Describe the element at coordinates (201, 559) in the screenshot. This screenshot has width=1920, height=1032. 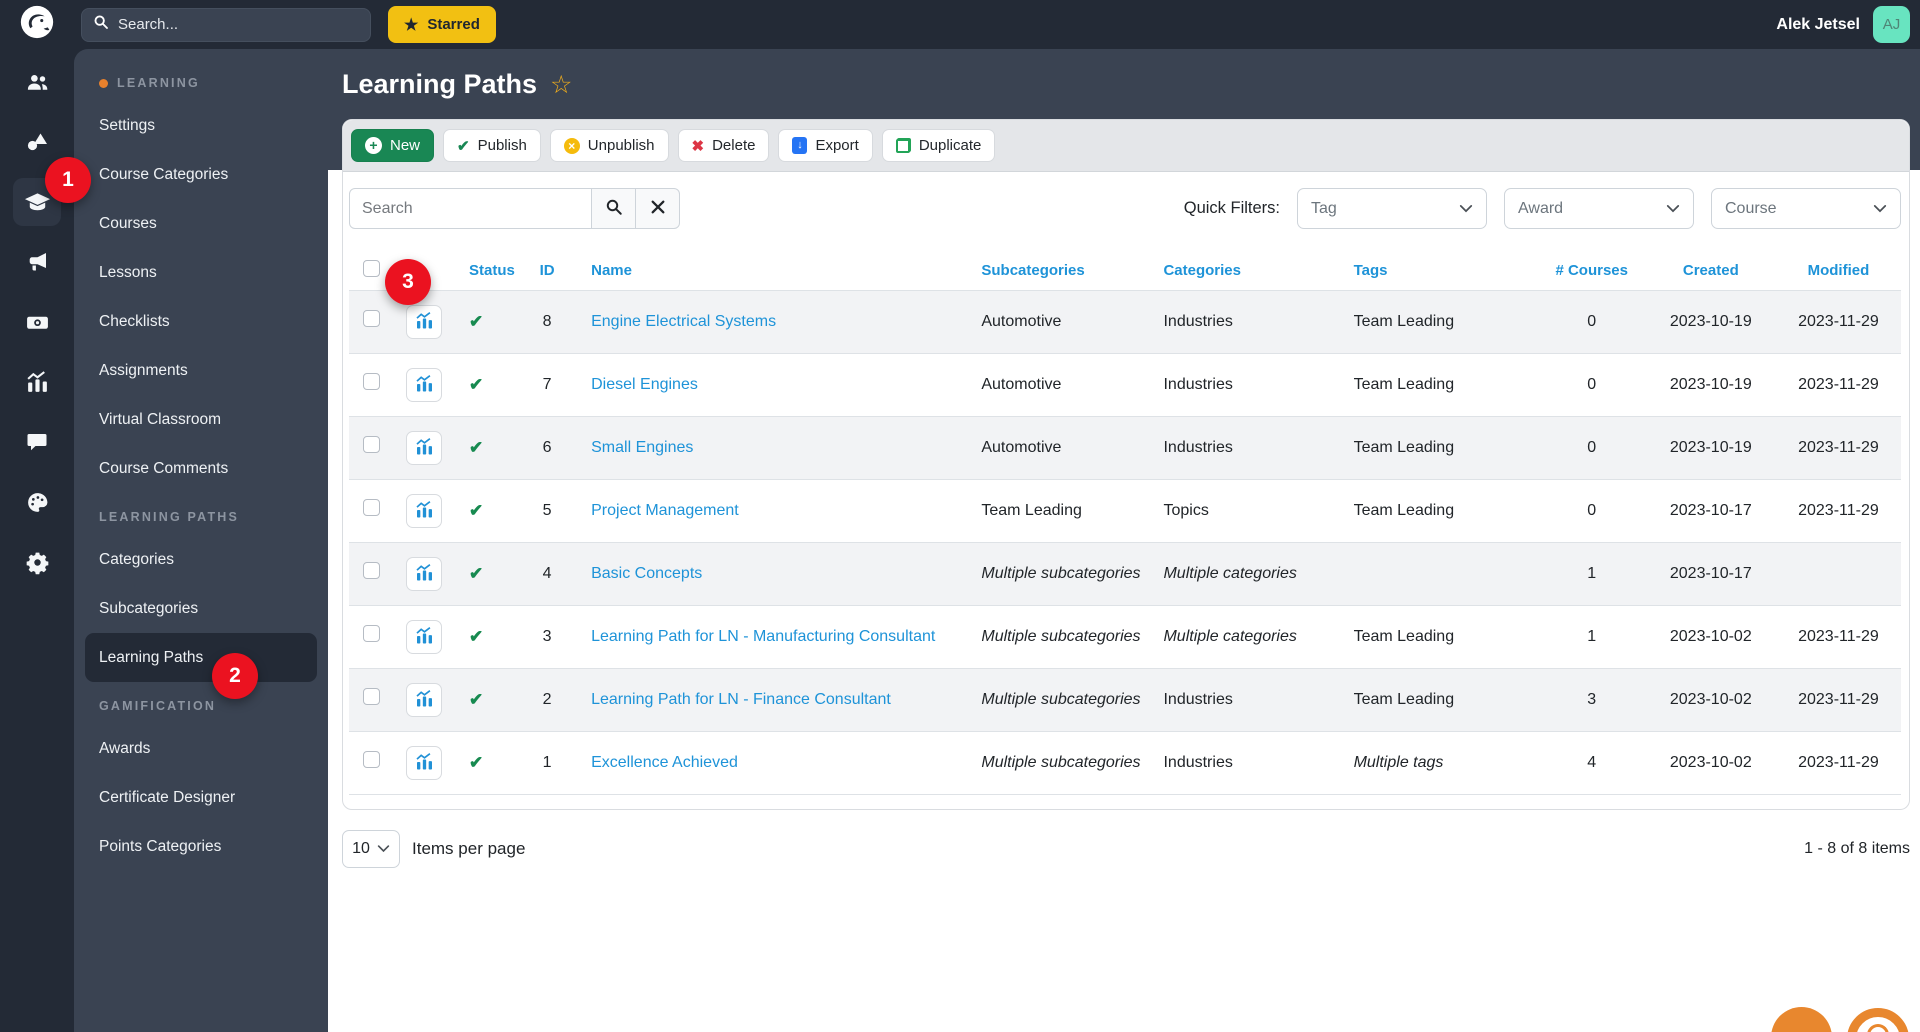
I see `sidebar-item-categories: Categories` at that location.